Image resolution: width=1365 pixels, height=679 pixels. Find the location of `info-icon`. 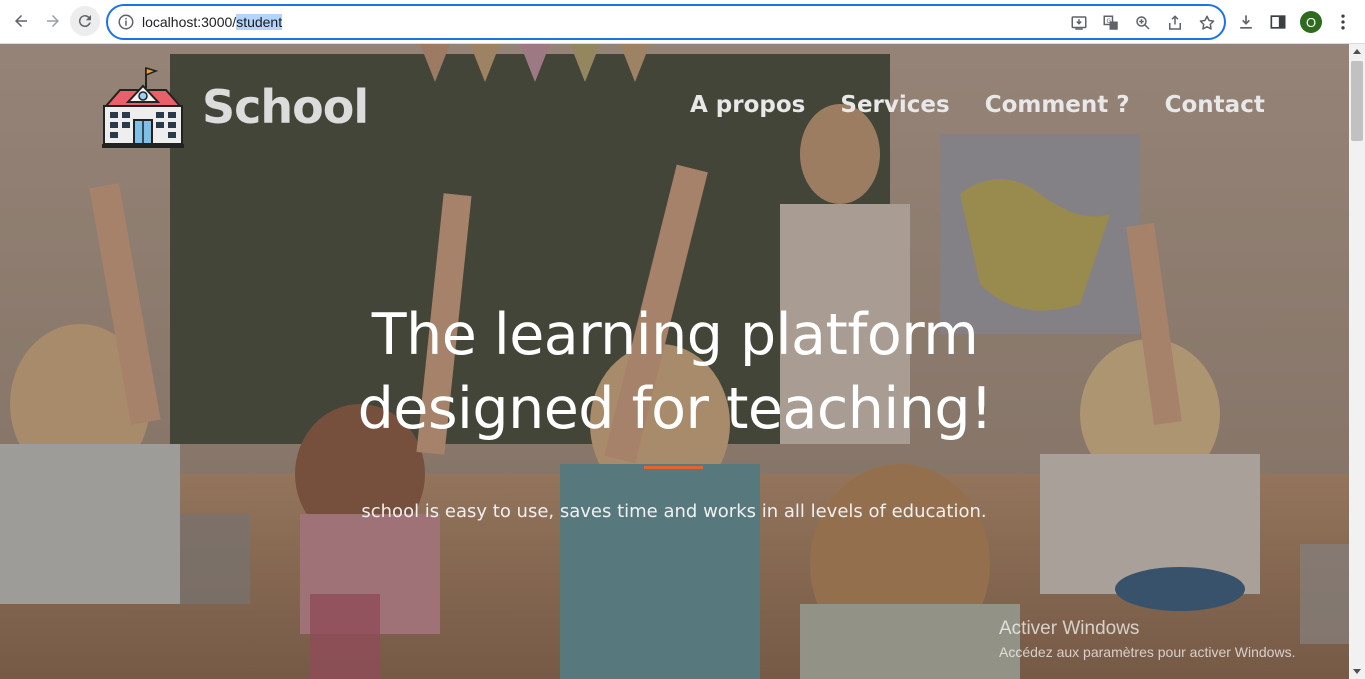

info-icon is located at coordinates (126, 22).